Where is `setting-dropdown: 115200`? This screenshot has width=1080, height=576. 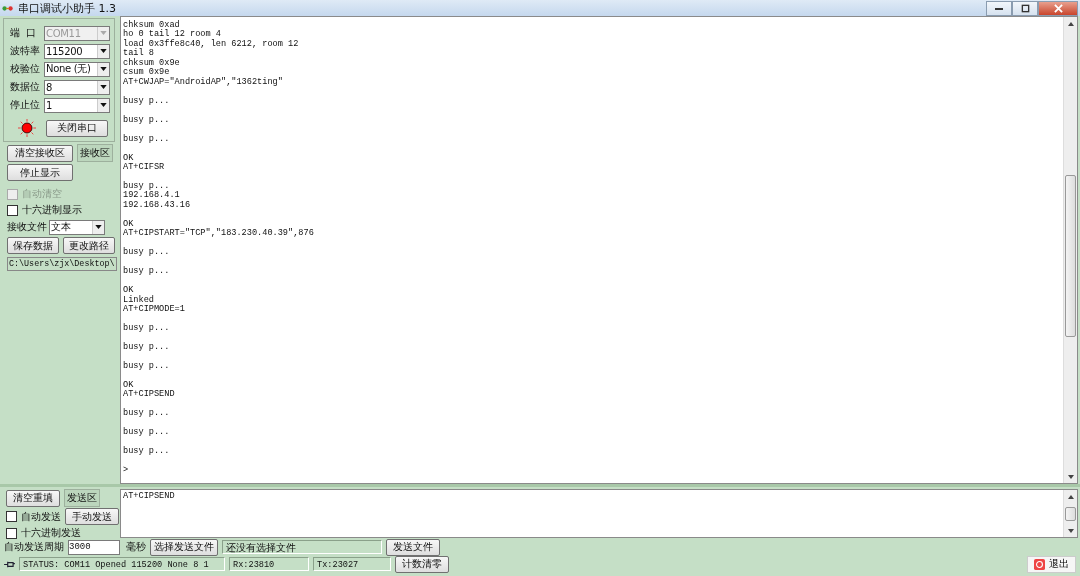
setting-dropdown: 115200 is located at coordinates (77, 51).